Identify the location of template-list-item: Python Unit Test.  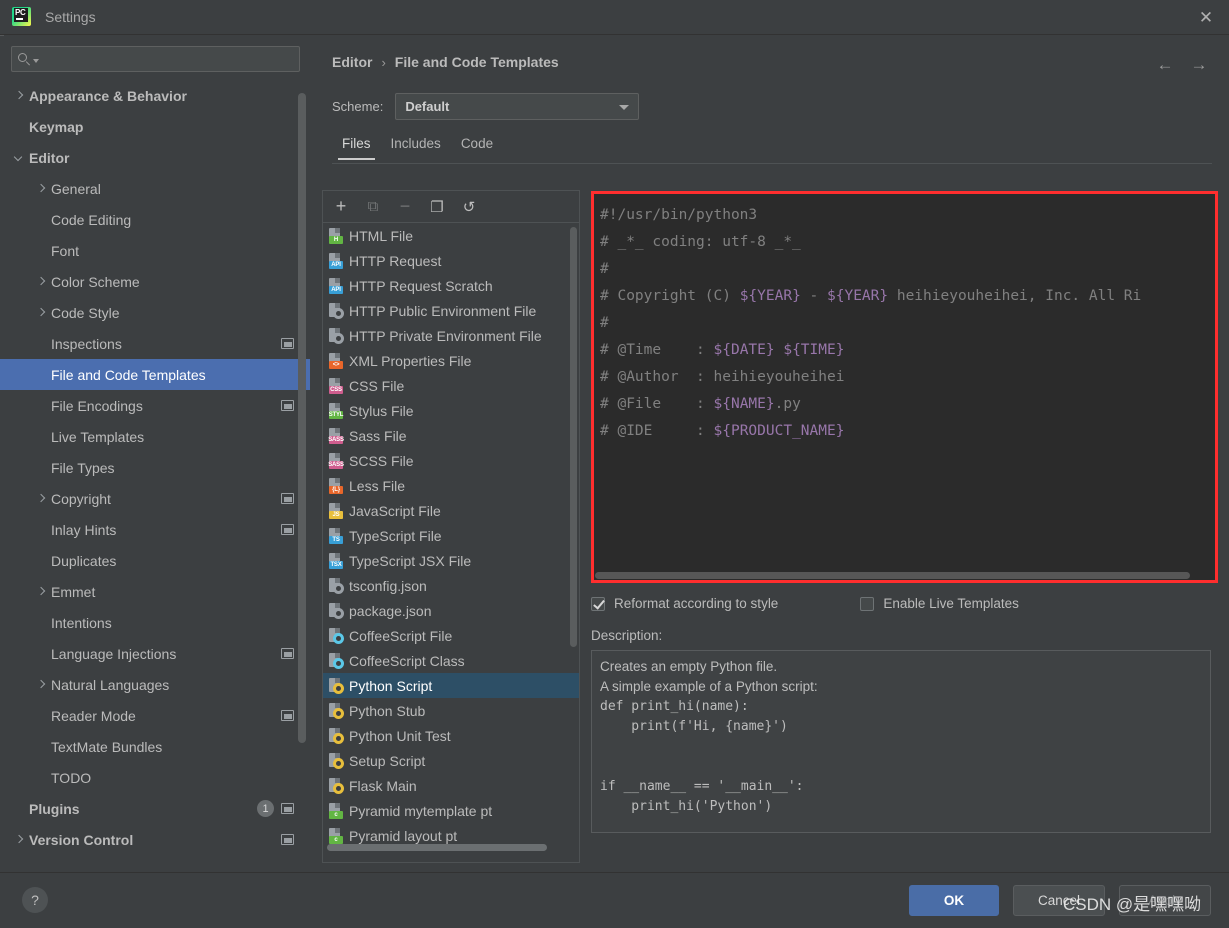
(451, 735).